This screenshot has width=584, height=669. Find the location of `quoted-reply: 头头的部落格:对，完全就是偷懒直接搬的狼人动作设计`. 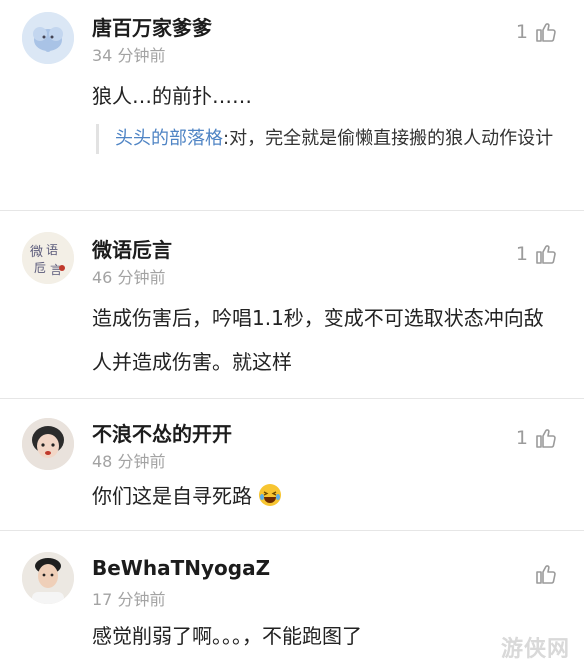

quoted-reply: 头头的部落格:对，完全就是偷懒直接搬的狼人动作设计 is located at coordinates (331, 139).